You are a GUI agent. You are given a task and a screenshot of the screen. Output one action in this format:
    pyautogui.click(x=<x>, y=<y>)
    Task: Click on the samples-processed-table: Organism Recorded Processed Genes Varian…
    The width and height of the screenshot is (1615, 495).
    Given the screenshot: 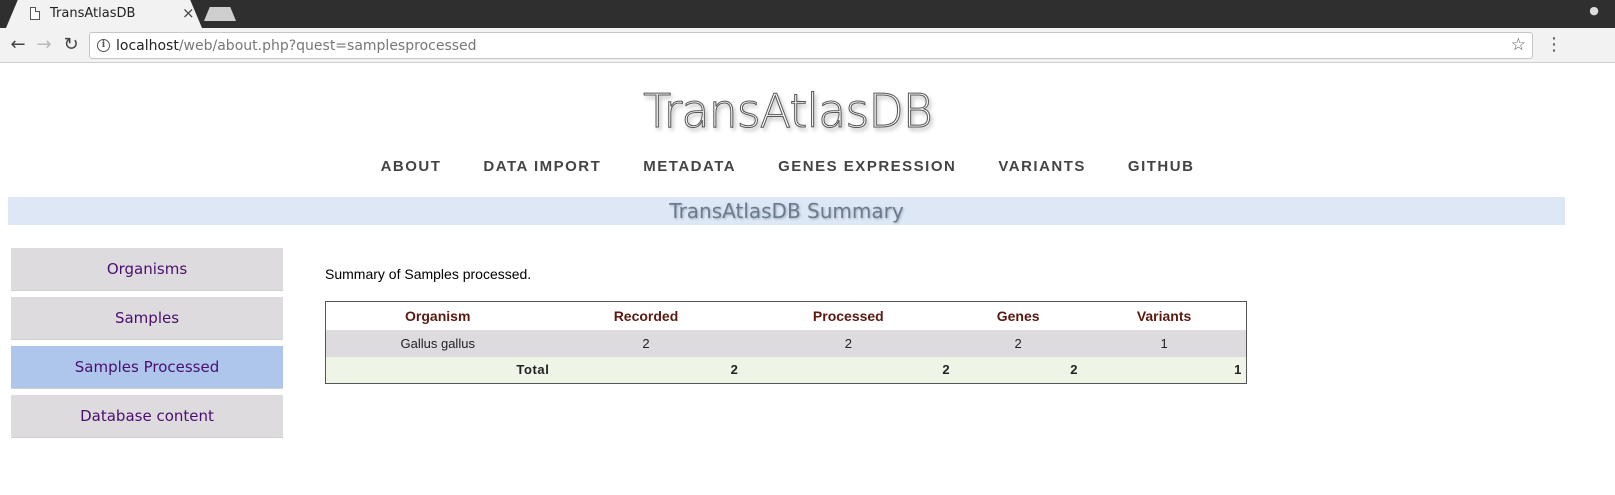 What is the action you would take?
    pyautogui.click(x=786, y=342)
    